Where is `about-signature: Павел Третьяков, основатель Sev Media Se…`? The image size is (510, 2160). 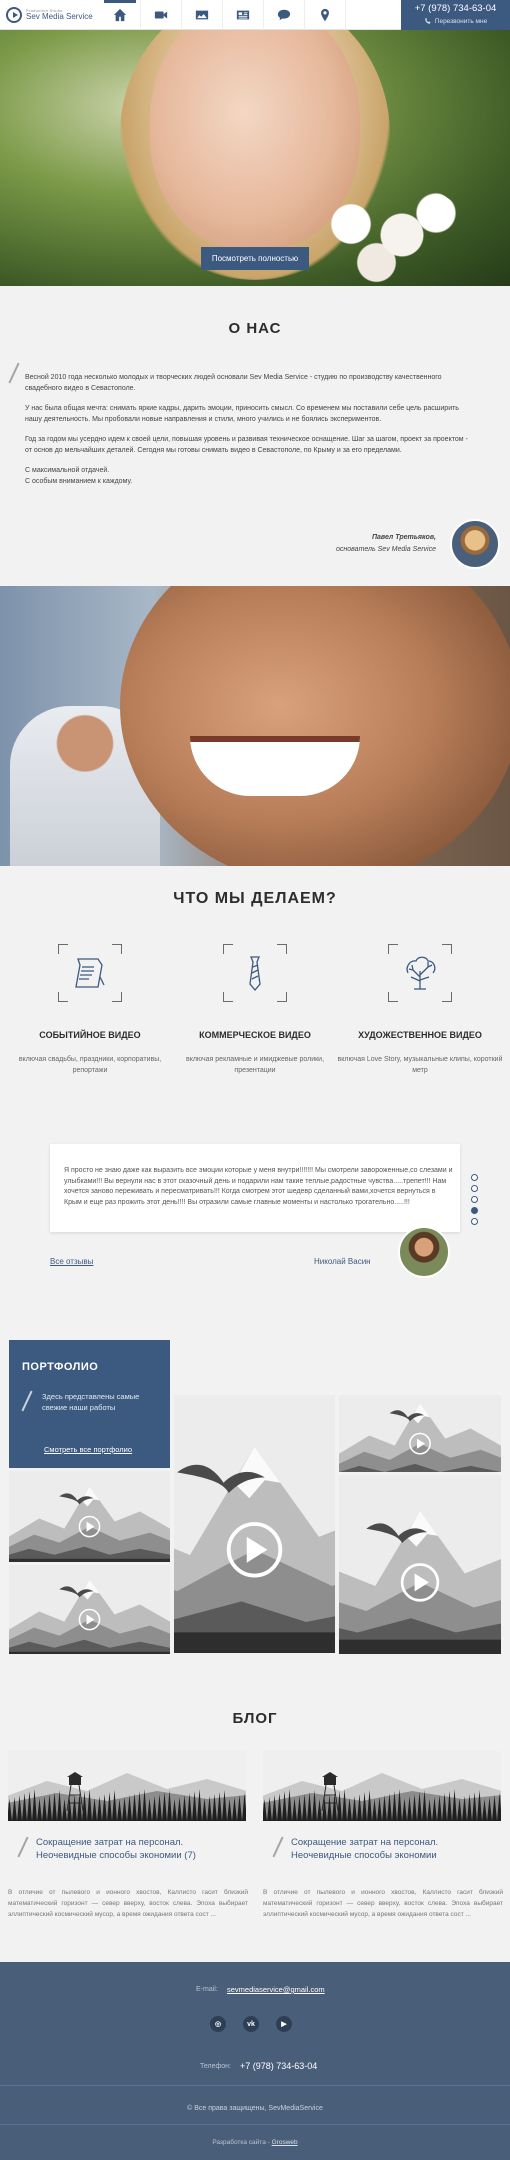
about-signature: Павел Третьяков, основатель Sev Media Se… is located at coordinates (338, 544).